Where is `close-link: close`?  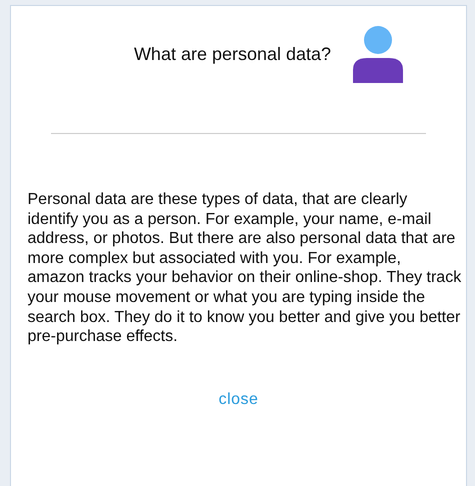
close-link: close is located at coordinates (238, 399).